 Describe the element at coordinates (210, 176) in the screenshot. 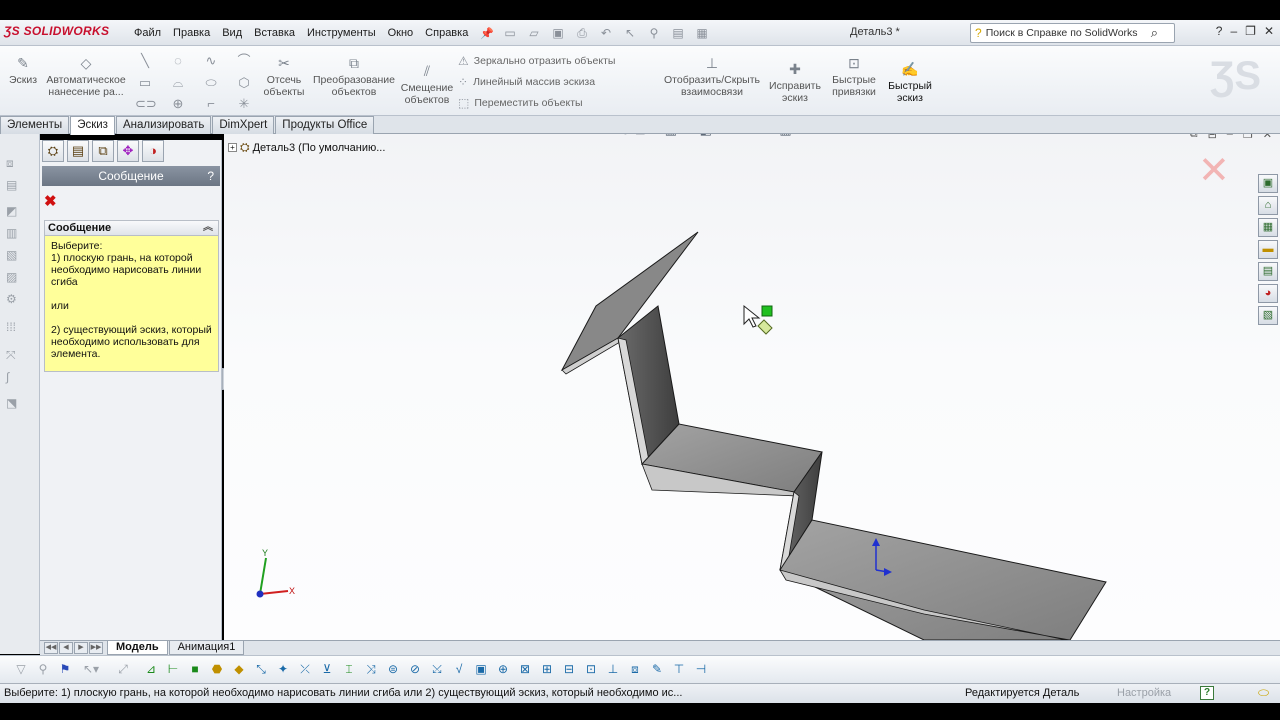

I see `panel-help-icon: ?` at that location.